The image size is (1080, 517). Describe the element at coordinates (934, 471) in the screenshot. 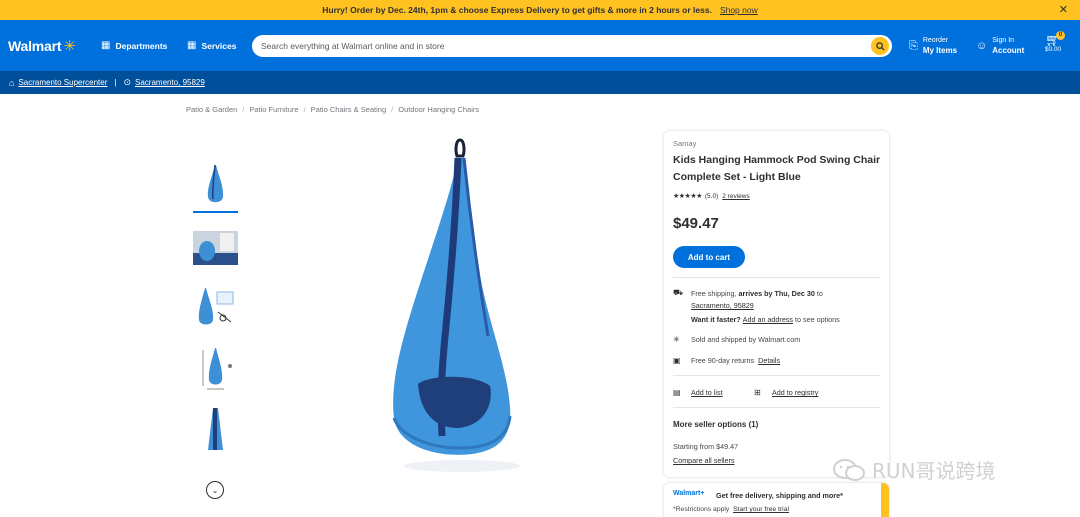

I see `watermark-text: RUN哥说跨境` at that location.